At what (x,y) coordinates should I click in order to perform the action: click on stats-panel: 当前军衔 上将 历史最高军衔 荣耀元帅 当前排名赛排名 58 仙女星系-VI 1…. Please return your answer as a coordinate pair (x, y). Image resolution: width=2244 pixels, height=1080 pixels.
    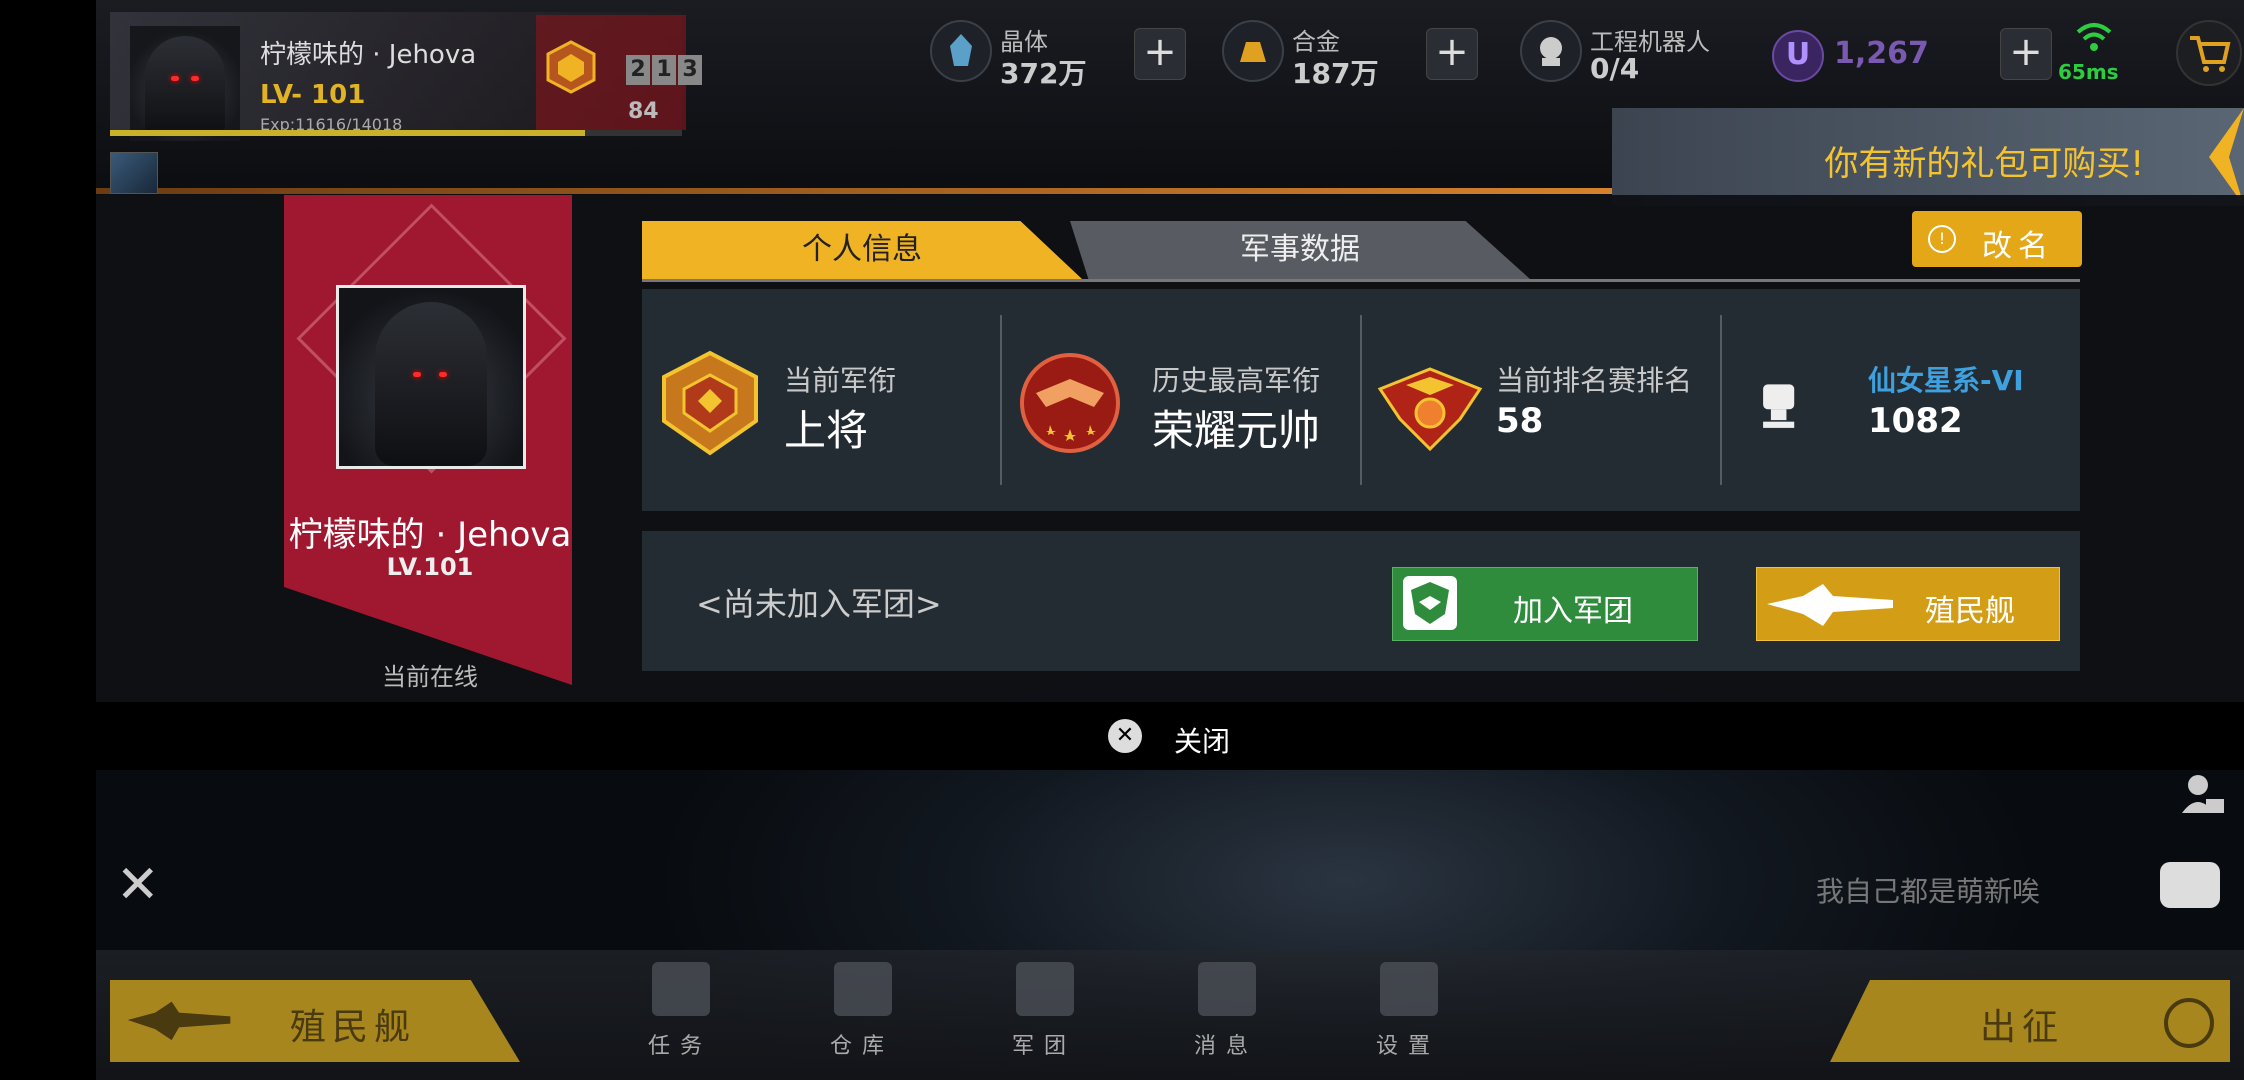
    Looking at the image, I should click on (1361, 400).